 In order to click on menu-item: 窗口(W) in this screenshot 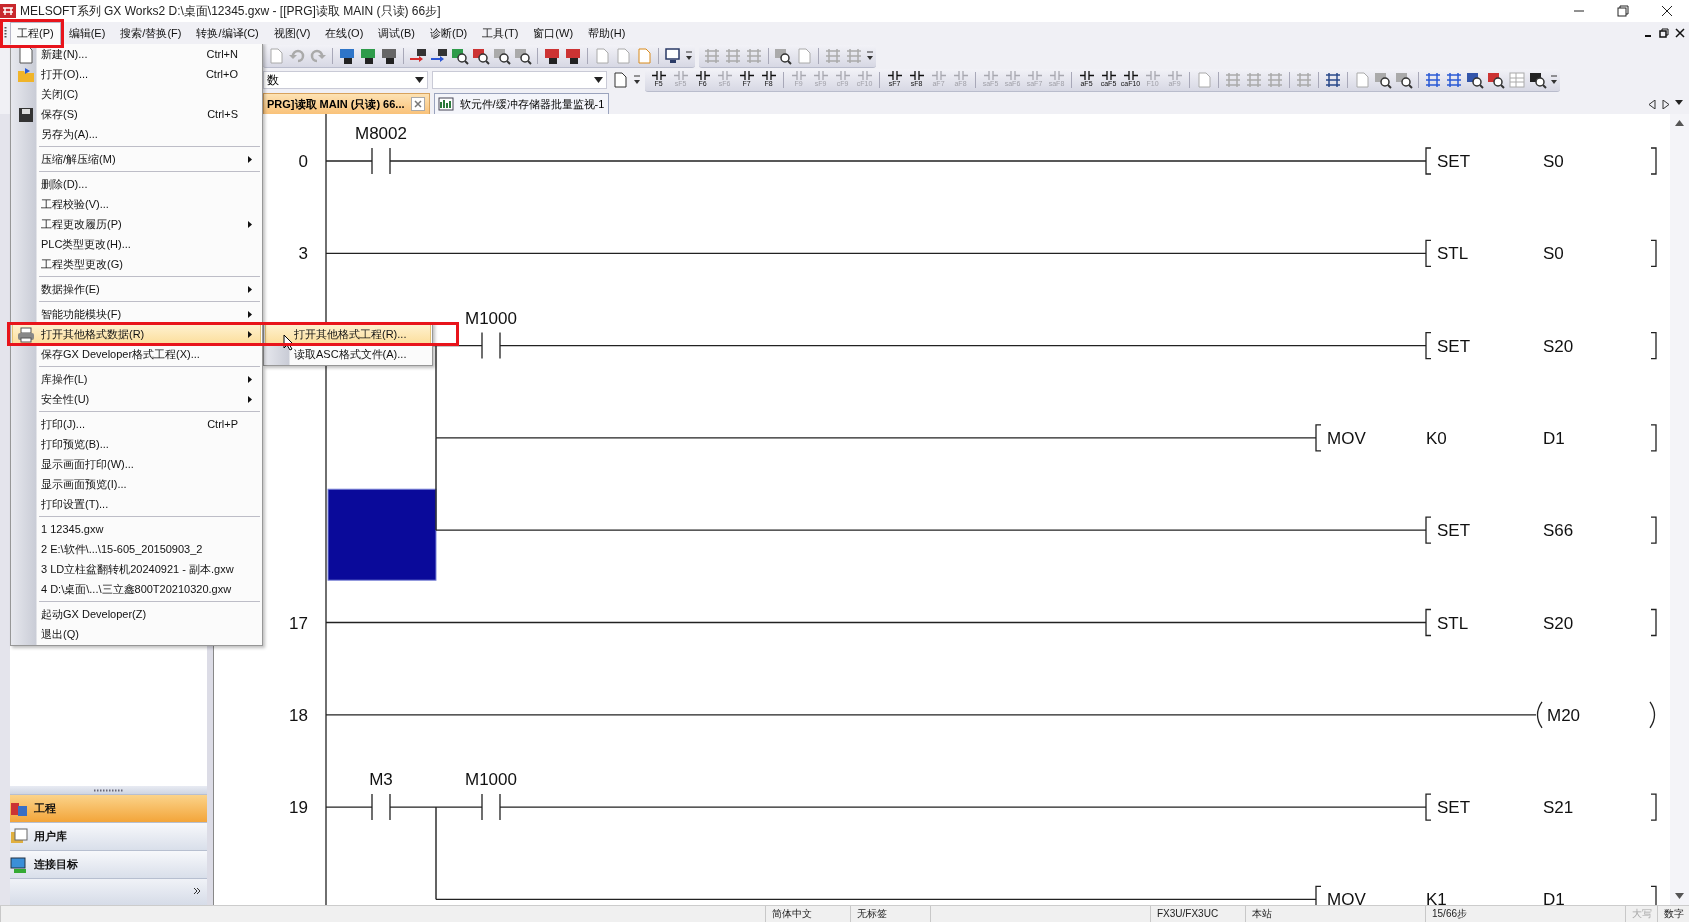, I will do `click(553, 33)`.